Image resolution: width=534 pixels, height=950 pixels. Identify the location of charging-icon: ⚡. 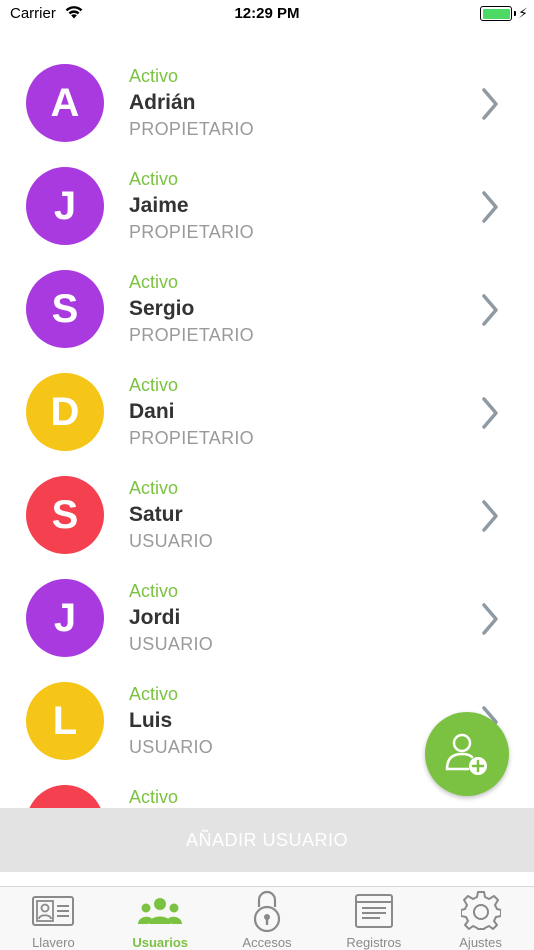
(523, 13).